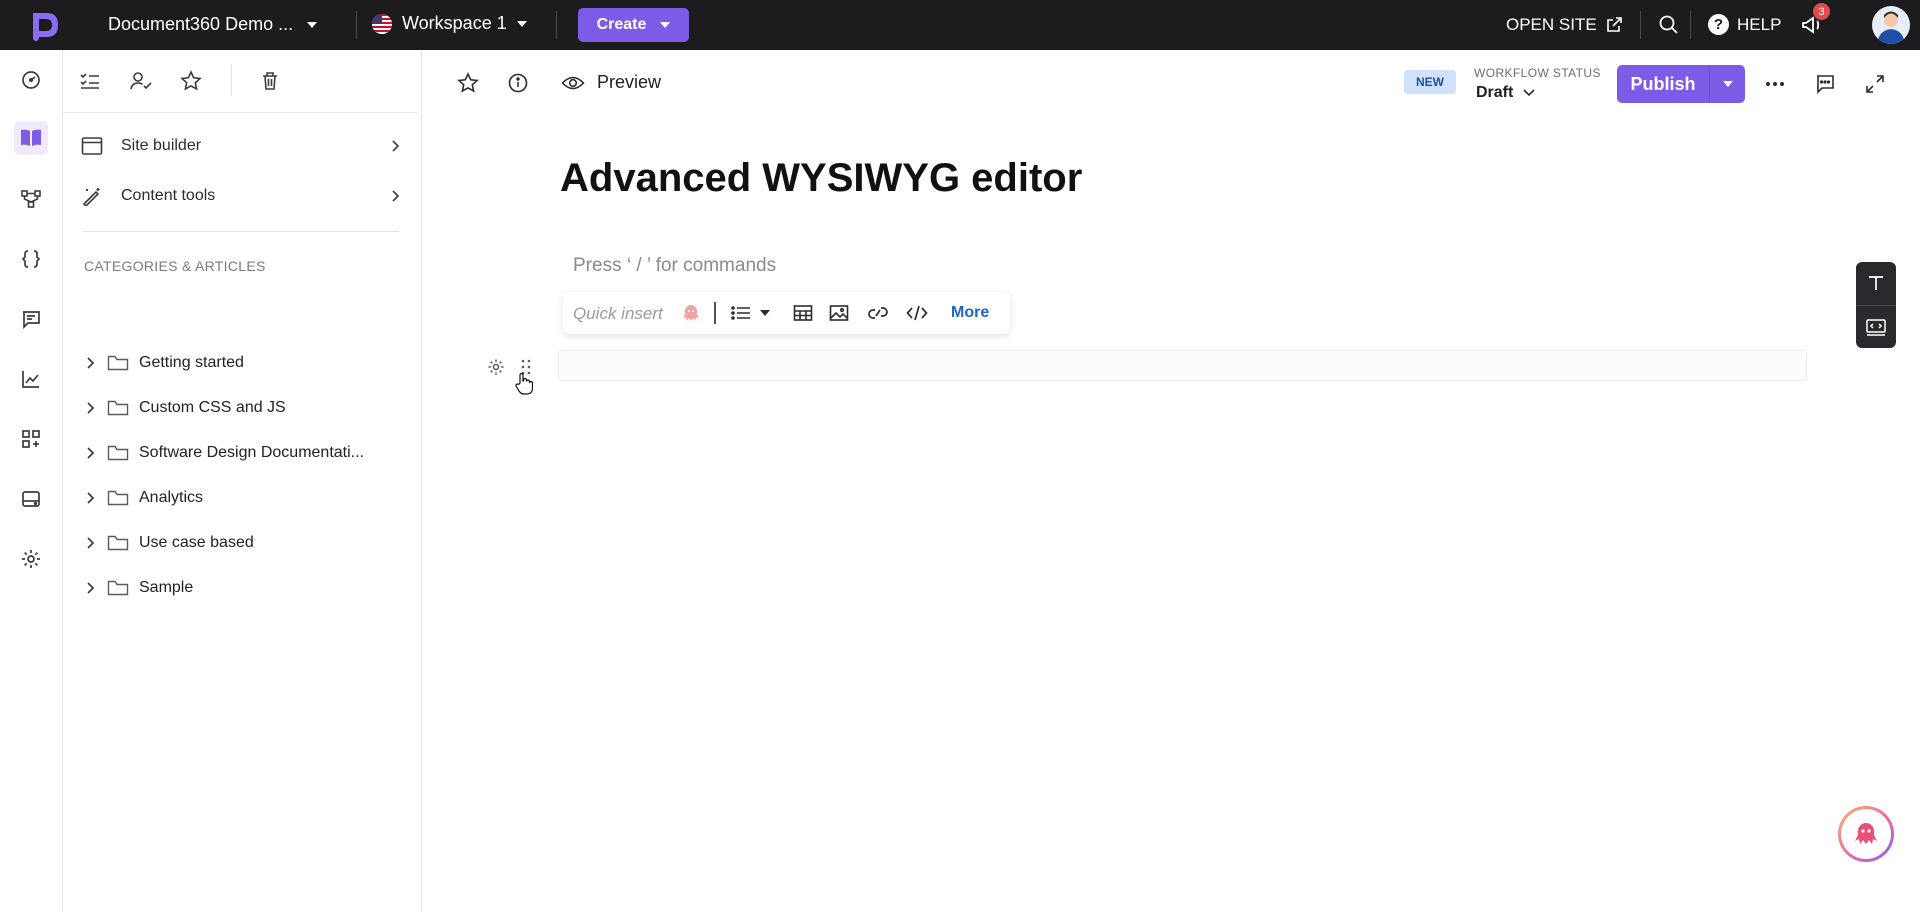 The width and height of the screenshot is (1920, 912). I want to click on workflow-status-value: Draft, so click(1495, 92).